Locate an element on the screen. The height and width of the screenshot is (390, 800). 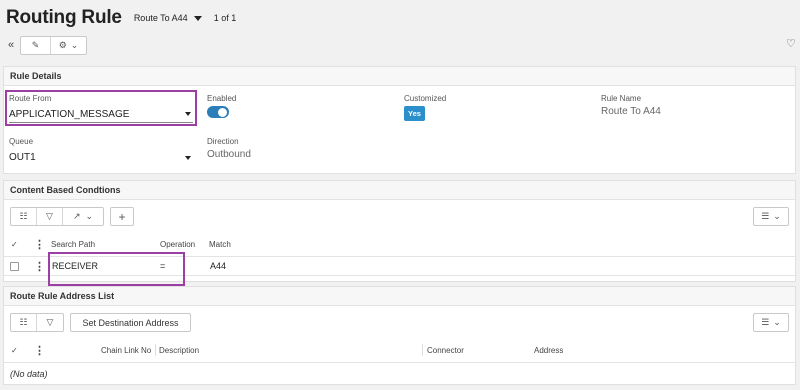
column-operation: Operation is located at coordinates (177, 244).